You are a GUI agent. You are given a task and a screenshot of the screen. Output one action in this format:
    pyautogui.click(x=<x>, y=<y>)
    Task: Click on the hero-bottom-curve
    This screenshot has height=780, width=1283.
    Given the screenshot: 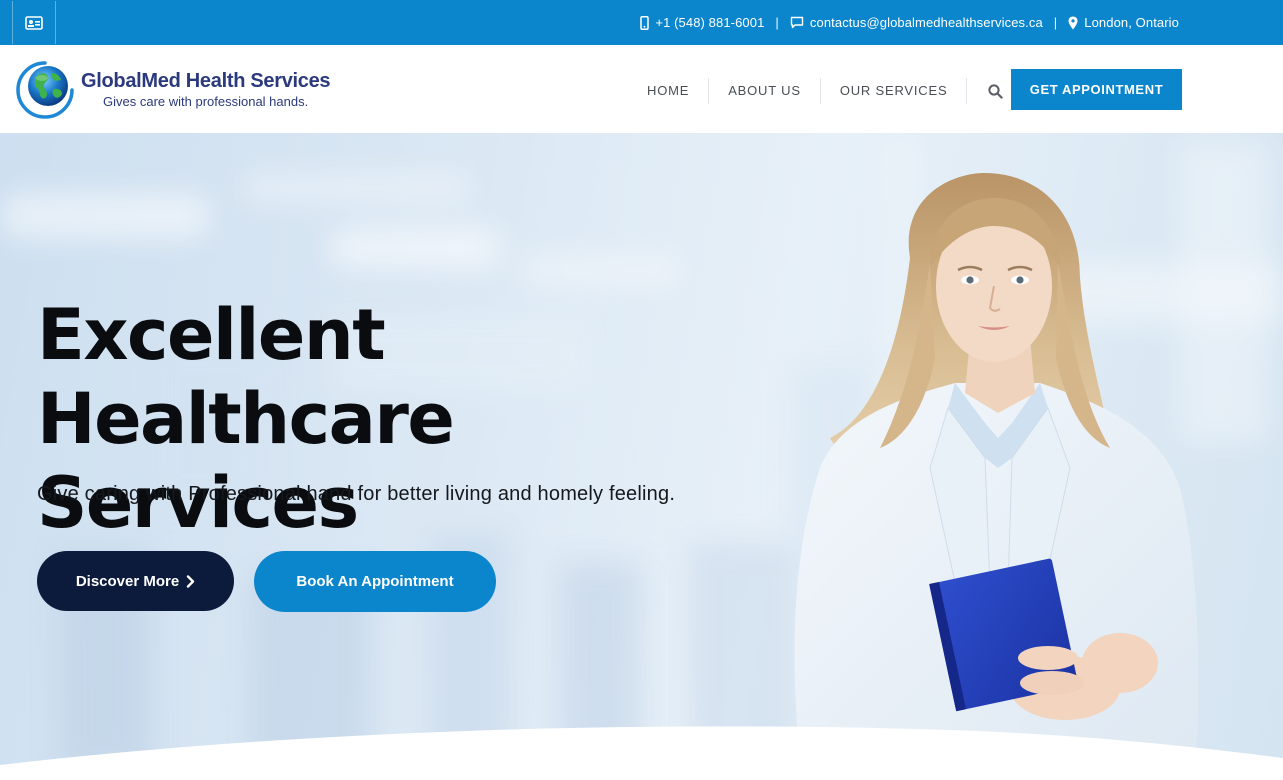 What is the action you would take?
    pyautogui.click(x=641, y=753)
    